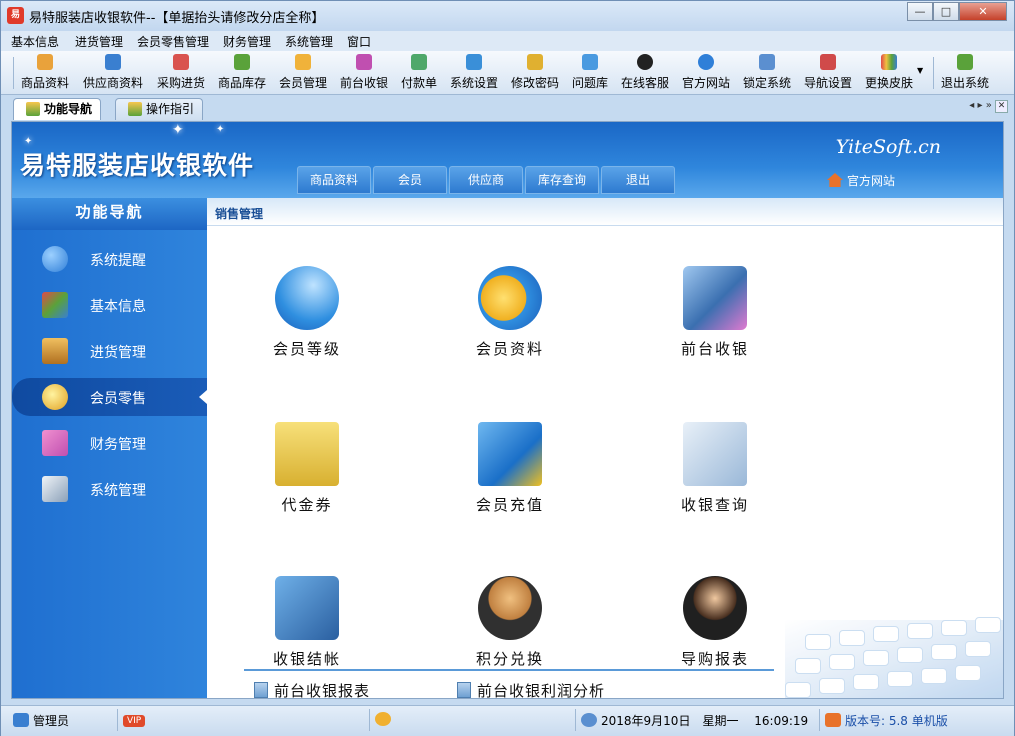 This screenshot has height=736, width=1015. What do you see at coordinates (894, 659) in the screenshot?
I see `keyboard-decoration` at bounding box center [894, 659].